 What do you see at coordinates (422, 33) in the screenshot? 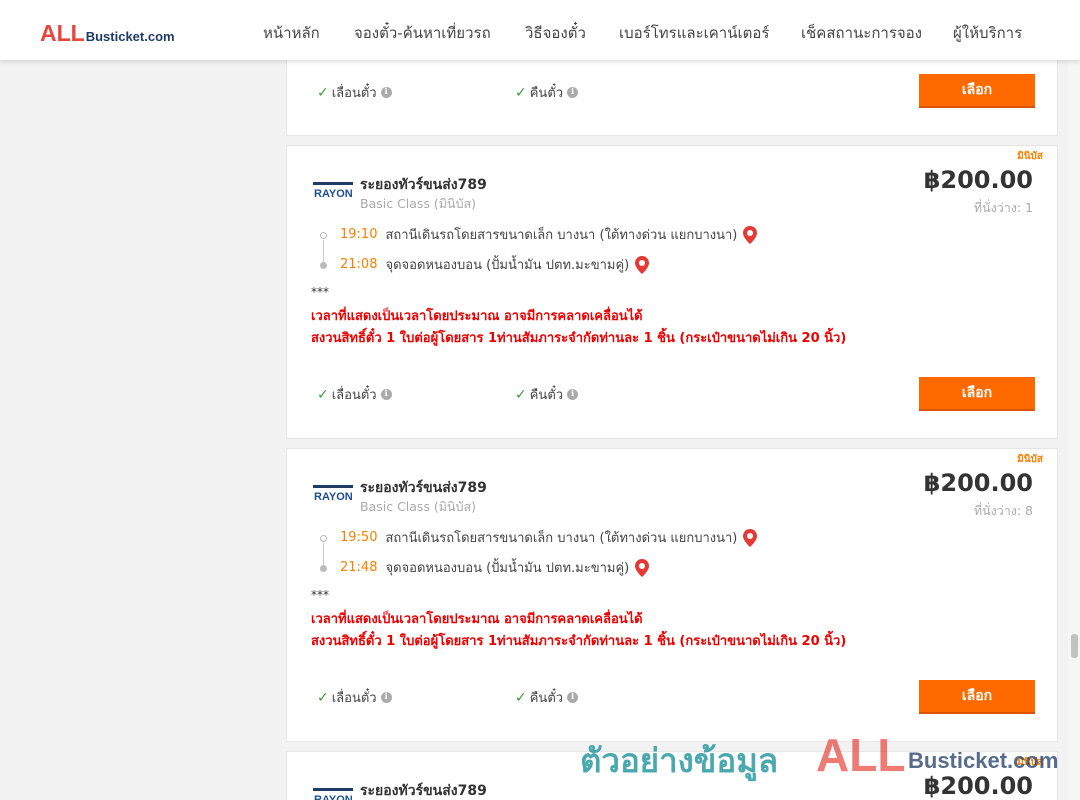
I see `nav-book-search: จองตั๋ว-ค้นหาเที่ยวรถ` at bounding box center [422, 33].